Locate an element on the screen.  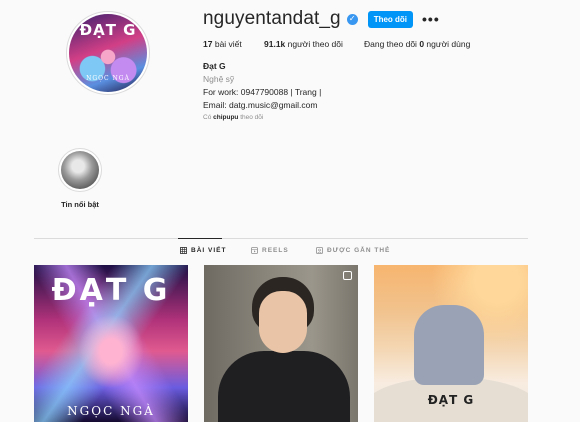
posts-count-stat: 17 bài viết is located at coordinates (233, 44).